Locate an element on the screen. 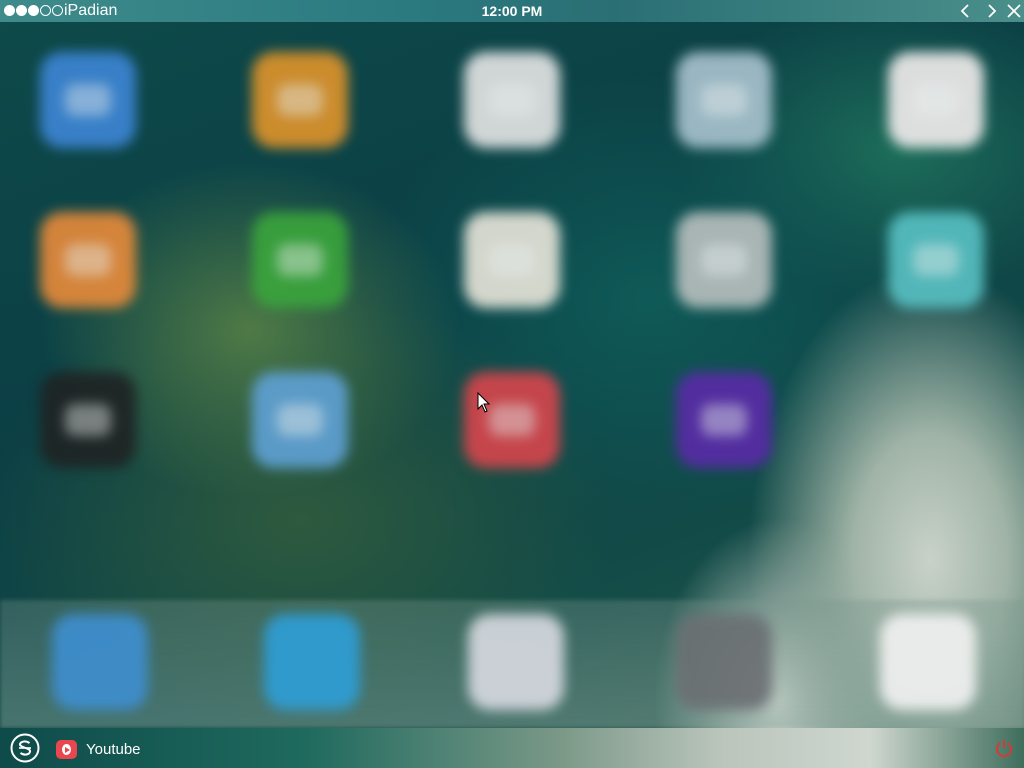 Image resolution: width=1024 pixels, height=768 pixels. dock-settings-icon is located at coordinates (724, 662).